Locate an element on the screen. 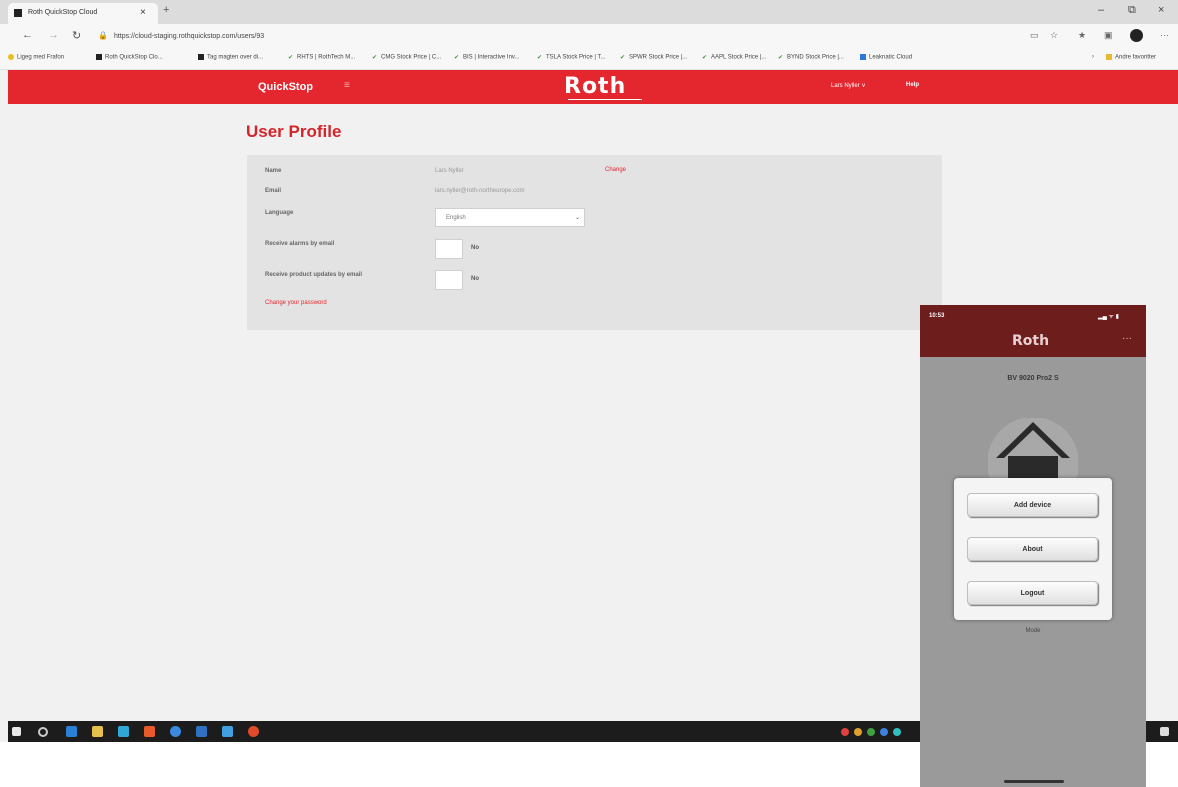 This screenshot has height=787, width=1178. phone-status-icons: ▂▄ ᯤ ▮ is located at coordinates (1108, 317).